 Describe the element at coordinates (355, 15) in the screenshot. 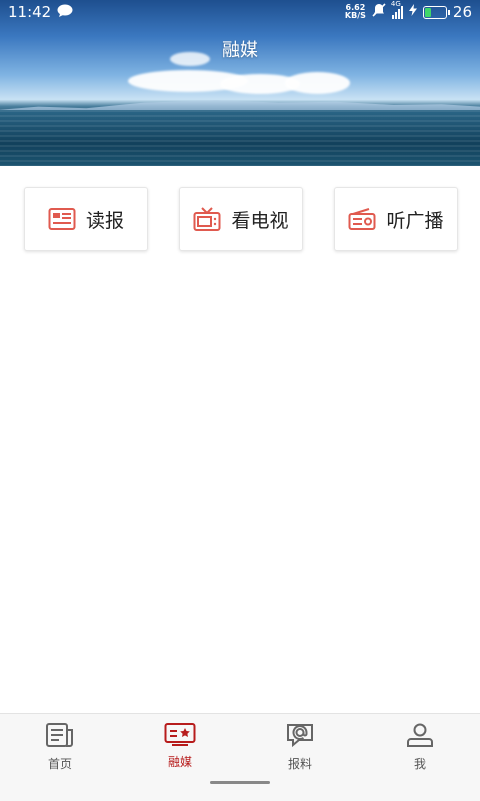

I see `speed-unit: KB/S` at that location.